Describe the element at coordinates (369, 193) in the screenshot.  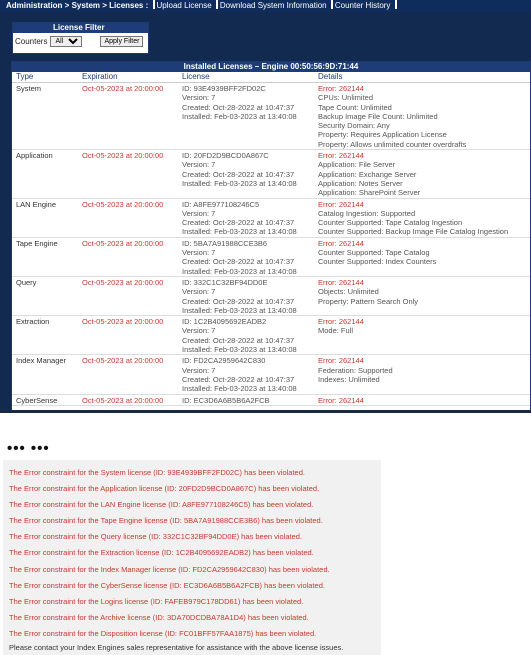
I see `license-detail-line: Application: SharePoint Server` at that location.